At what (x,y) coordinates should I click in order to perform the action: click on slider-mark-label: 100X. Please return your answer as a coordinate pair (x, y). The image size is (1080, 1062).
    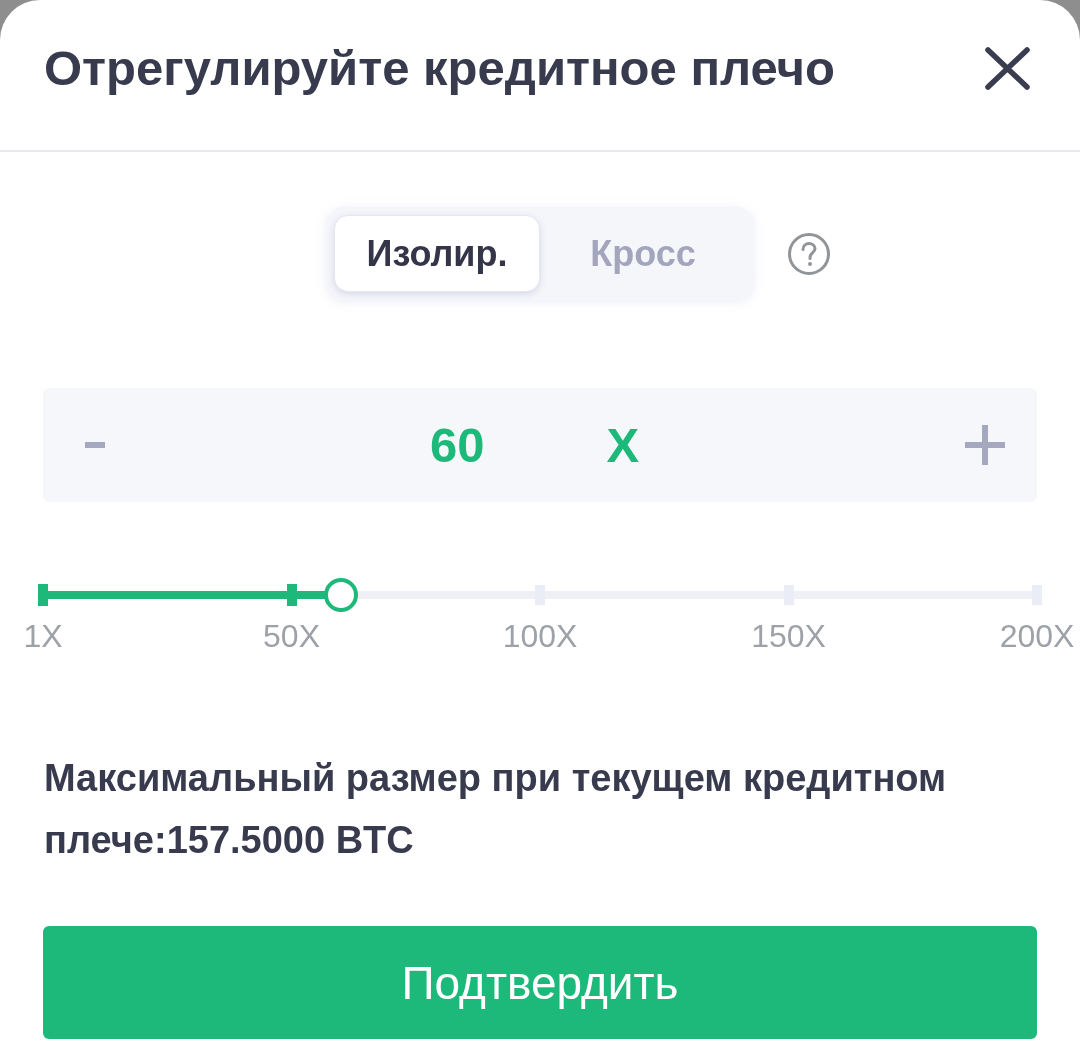
    Looking at the image, I should click on (540, 636).